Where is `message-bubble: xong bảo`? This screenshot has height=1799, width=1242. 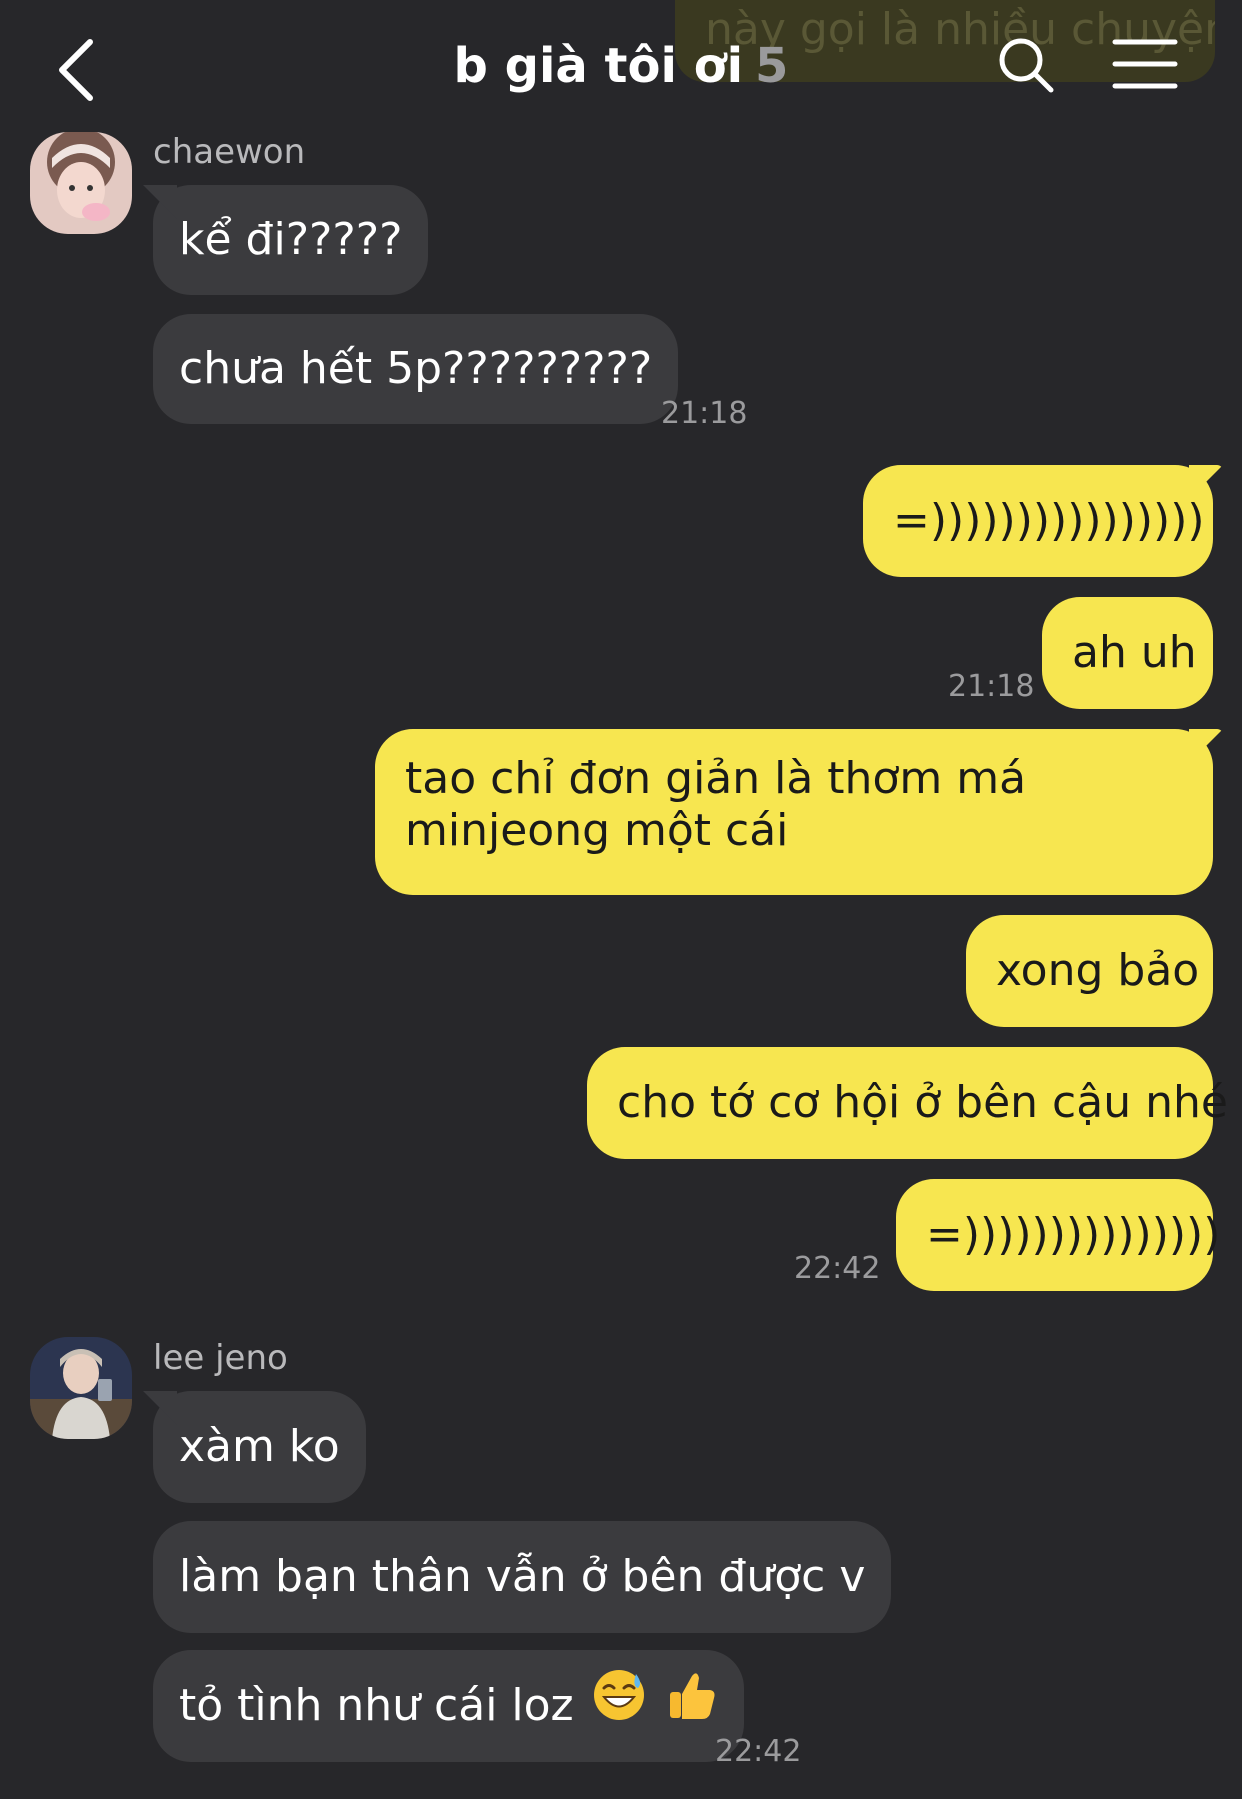 message-bubble: xong bảo is located at coordinates (1089, 971).